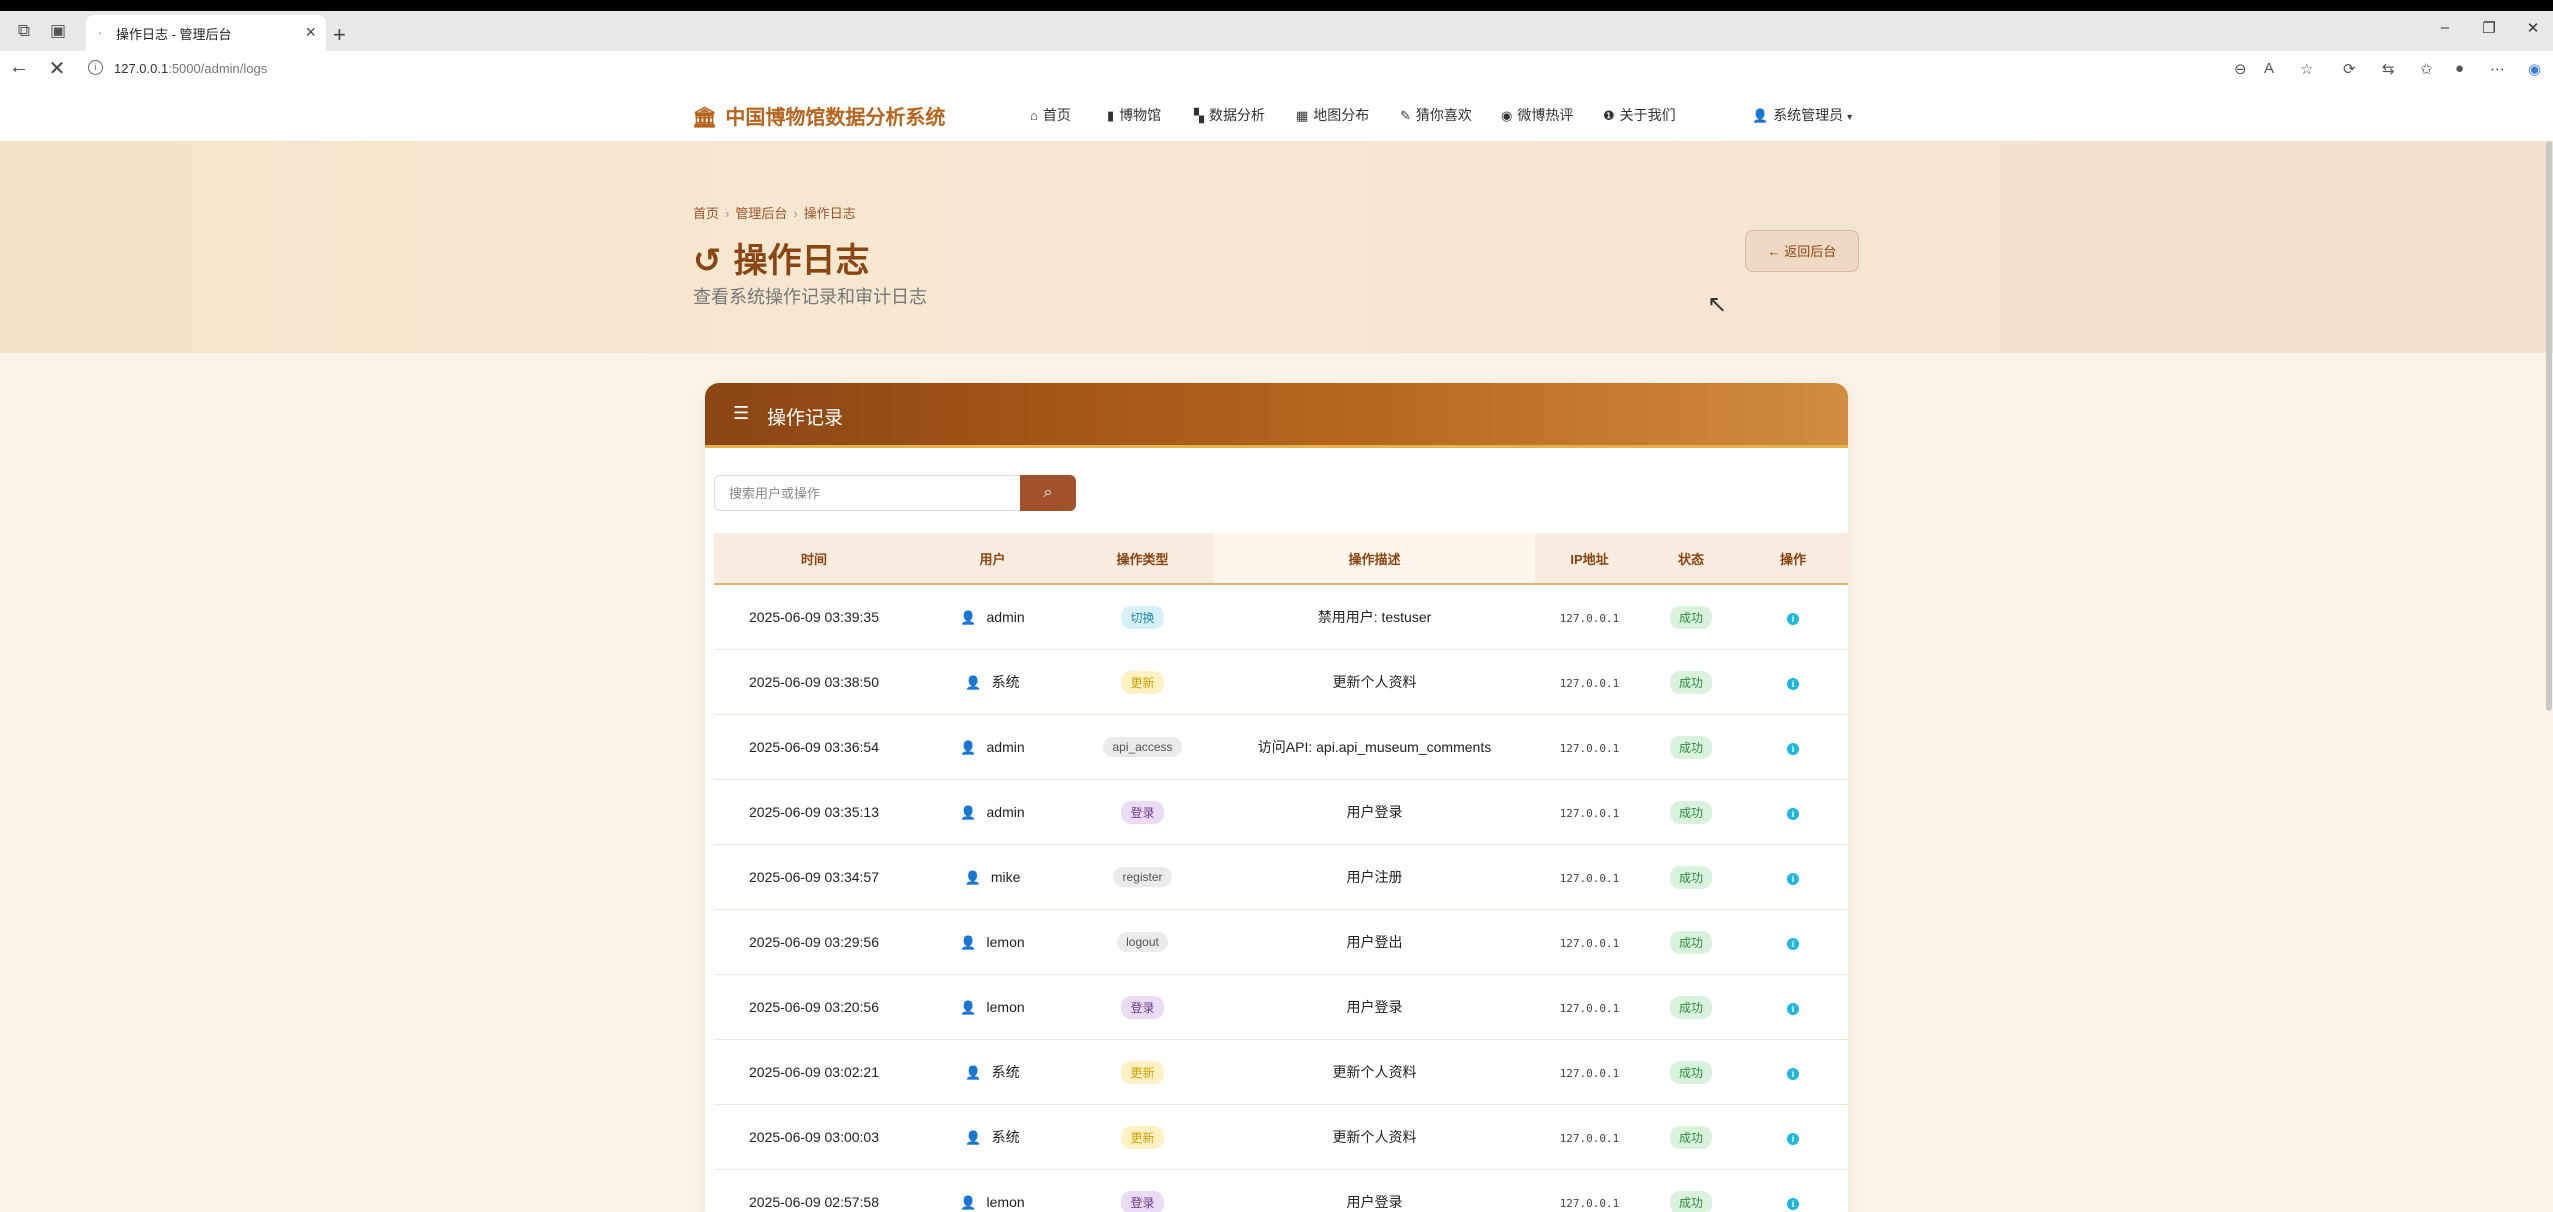 Image resolution: width=2553 pixels, height=1212 pixels. I want to click on zoom-icon: ⊖, so click(2240, 69).